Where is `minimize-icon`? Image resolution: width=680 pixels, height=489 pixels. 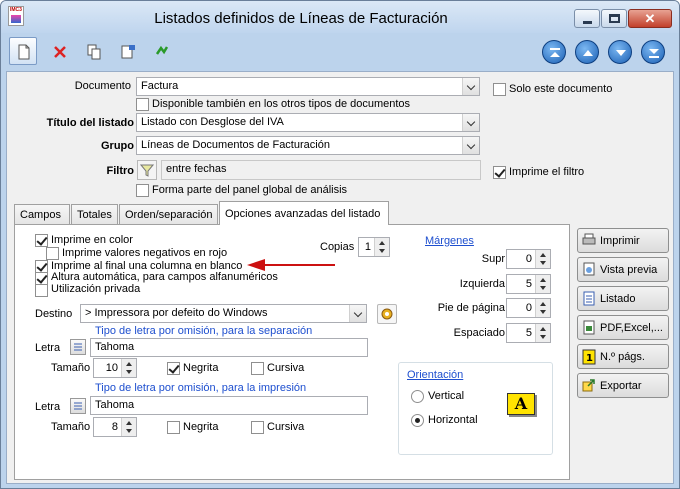 minimize-icon is located at coordinates (587, 22).